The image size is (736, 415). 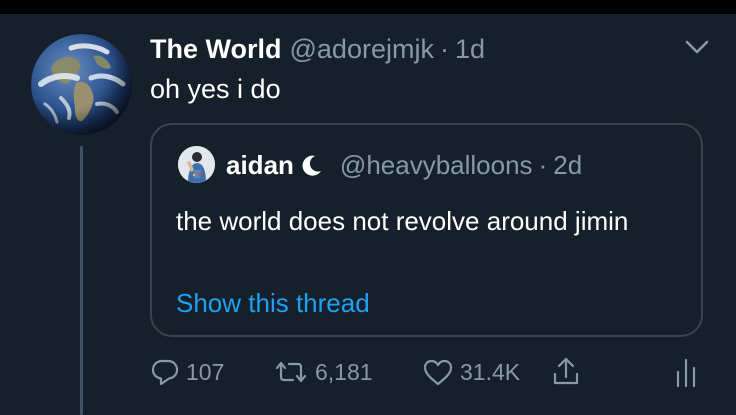 What do you see at coordinates (438, 372) in the screenshot?
I see `heart-icon` at bounding box center [438, 372].